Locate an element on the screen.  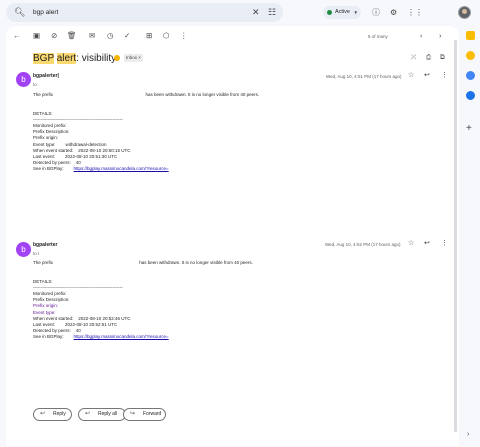
forward-icon: ↪ is located at coordinates (133, 414).